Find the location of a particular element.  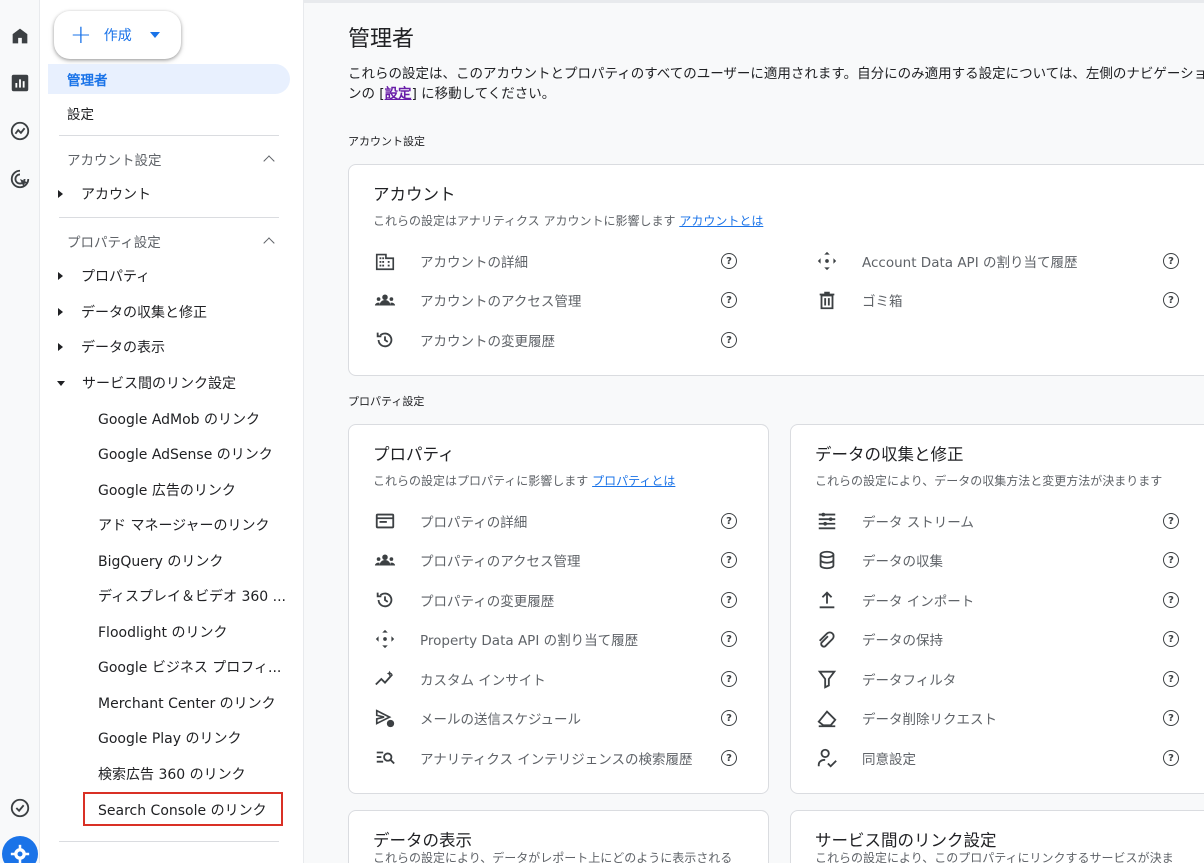

account-settings-section-header: アカウント設定 is located at coordinates (173, 159).